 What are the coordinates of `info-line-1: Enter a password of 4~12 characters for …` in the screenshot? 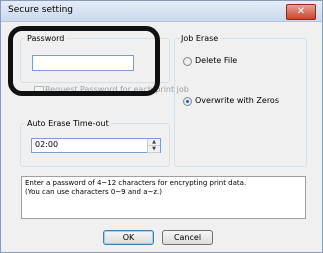 It's located at (136, 183).